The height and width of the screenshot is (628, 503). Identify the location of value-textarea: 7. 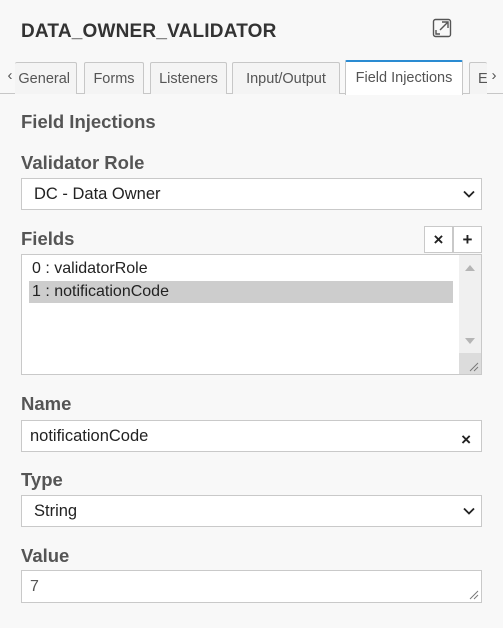
(251, 586).